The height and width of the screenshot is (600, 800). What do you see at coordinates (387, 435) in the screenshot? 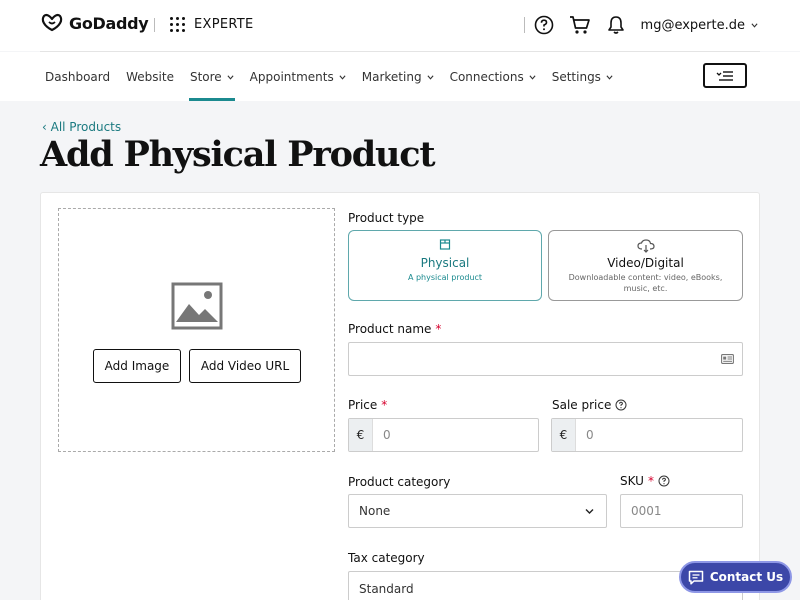
I see `price-placeholder: 0` at bounding box center [387, 435].